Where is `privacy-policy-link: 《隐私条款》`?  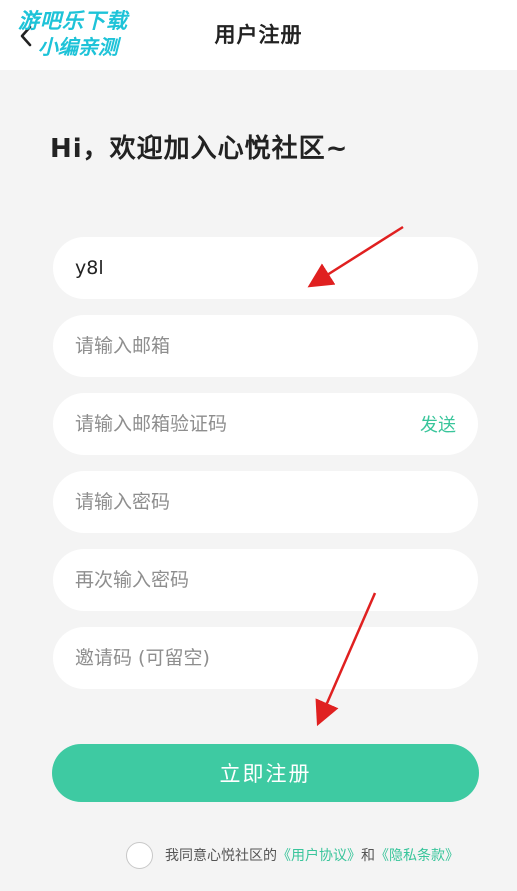 privacy-policy-link: 《隐私条款》 is located at coordinates (417, 855).